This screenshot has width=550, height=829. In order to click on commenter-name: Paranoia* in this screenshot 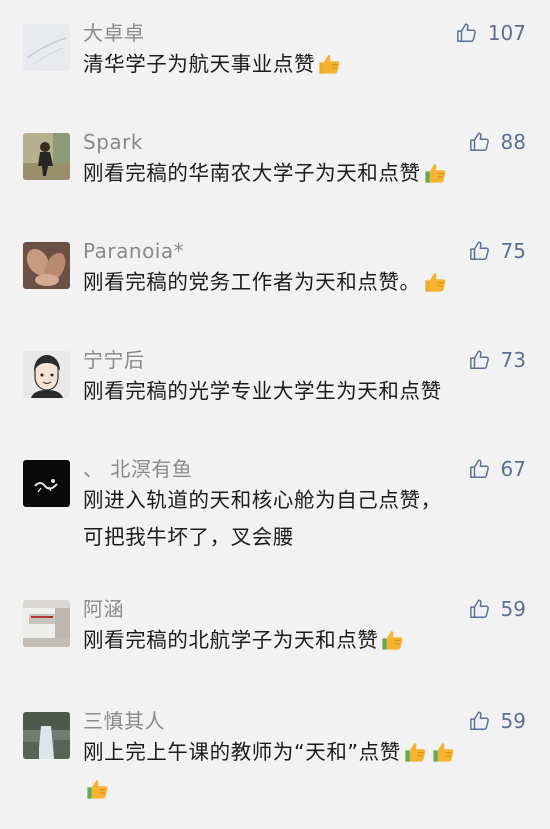, I will do `click(133, 251)`.